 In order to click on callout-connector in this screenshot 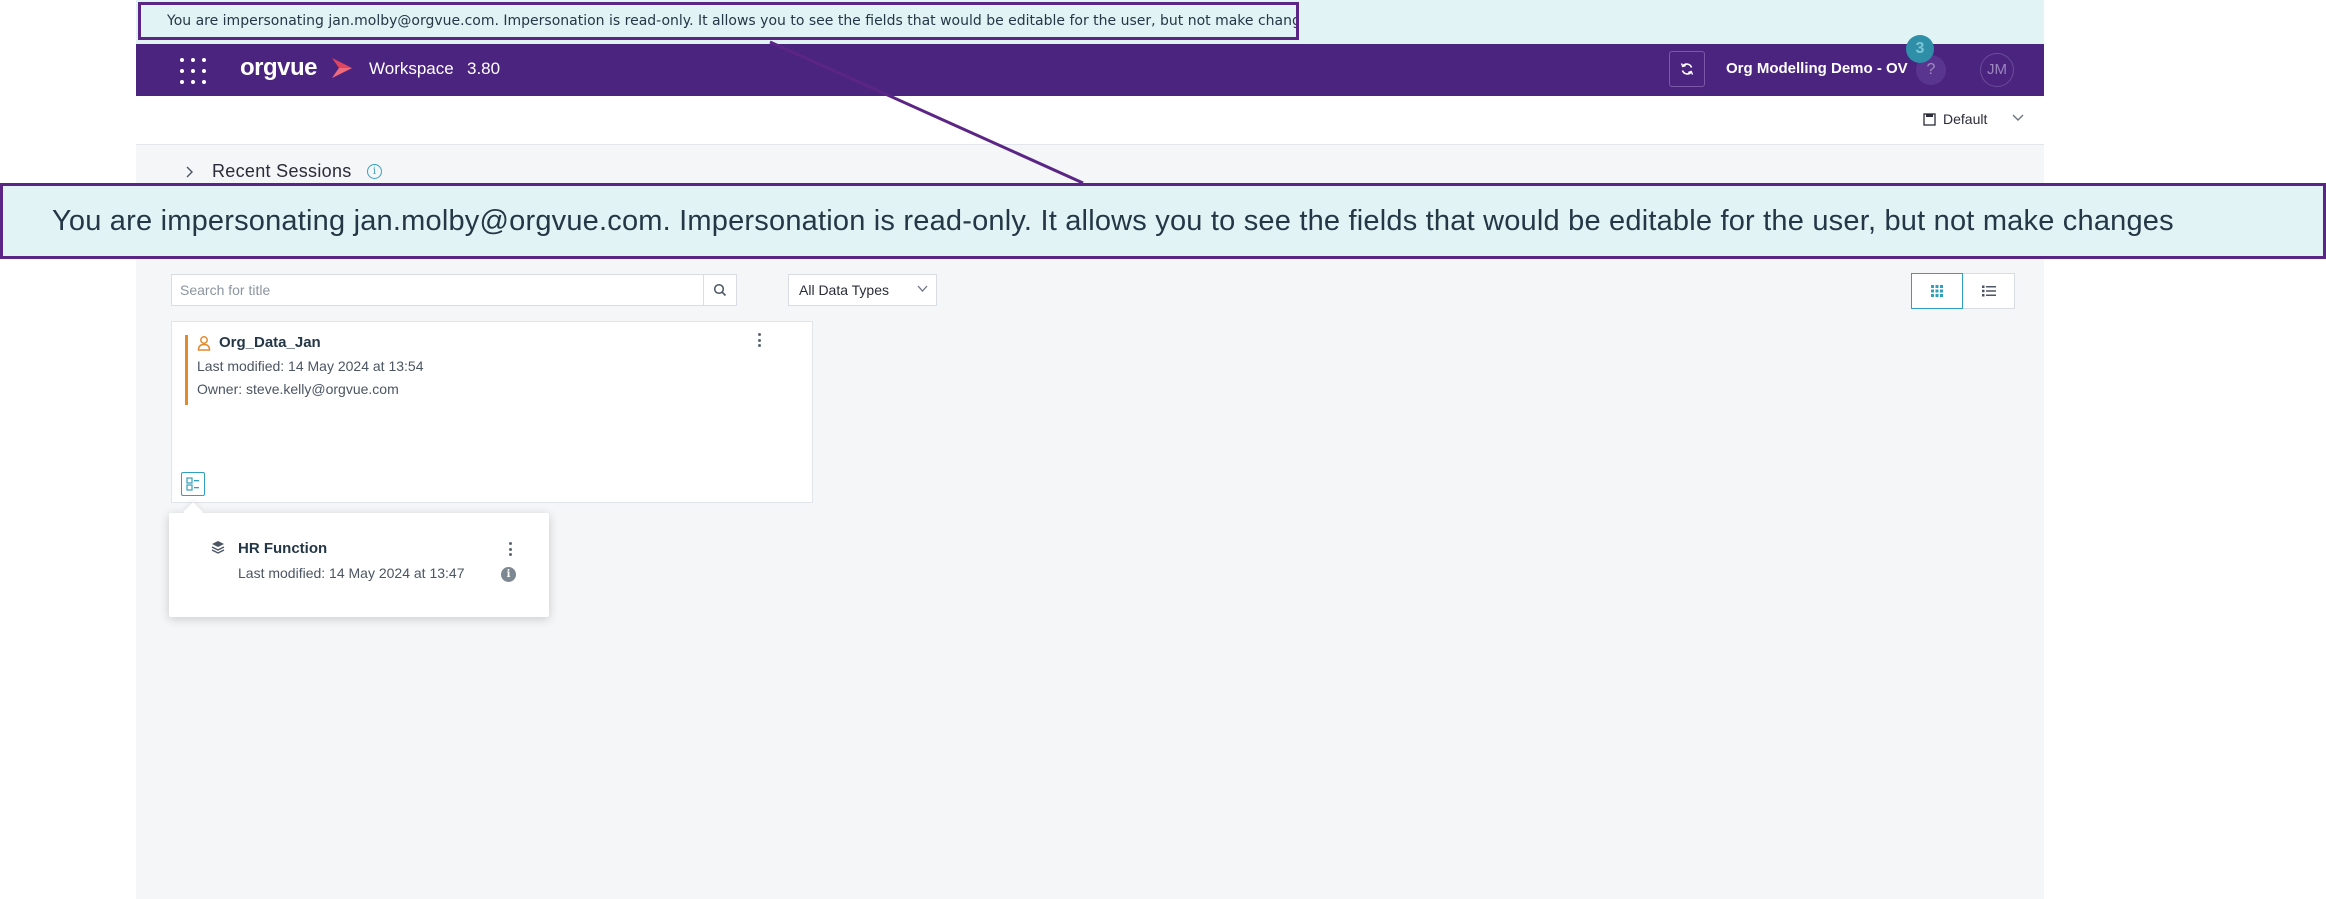, I will do `click(926, 112)`.